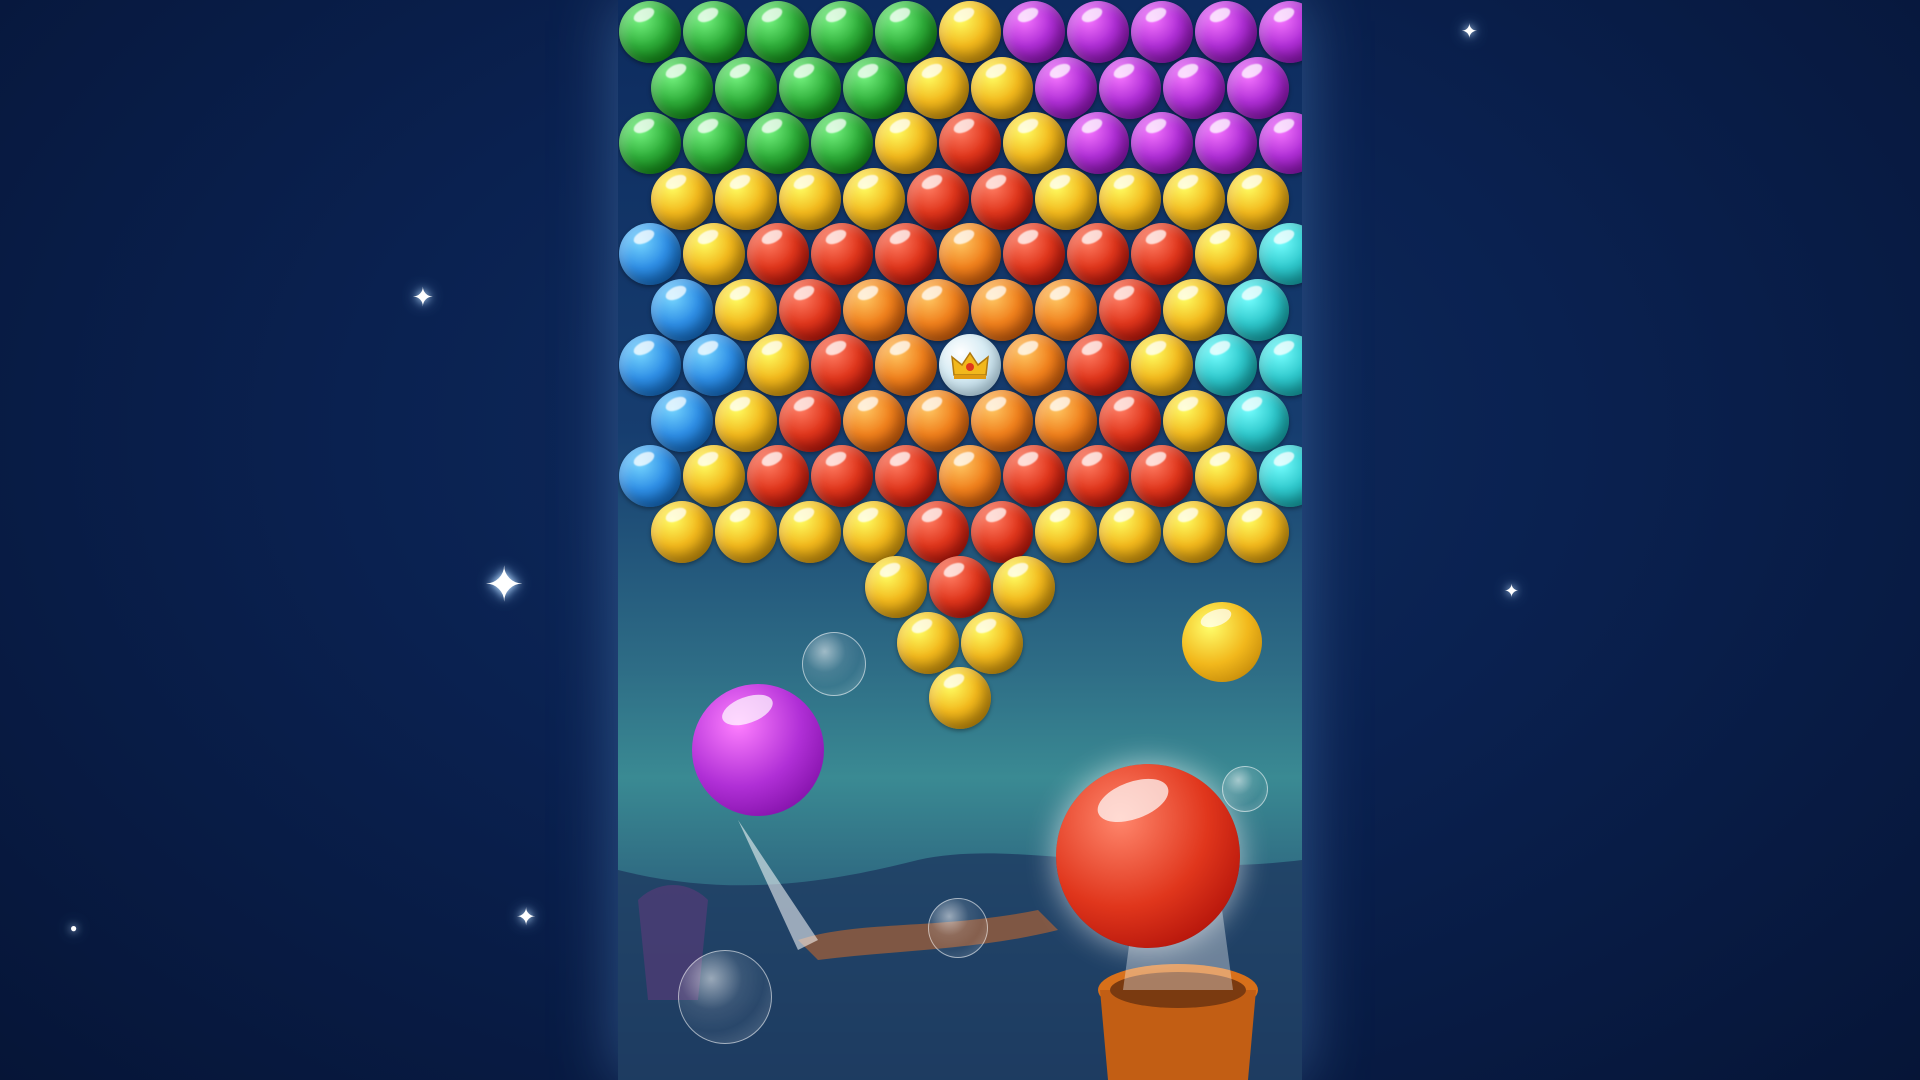  Describe the element at coordinates (74, 928) in the screenshot. I see `sparkle-star-icon: ●` at that location.